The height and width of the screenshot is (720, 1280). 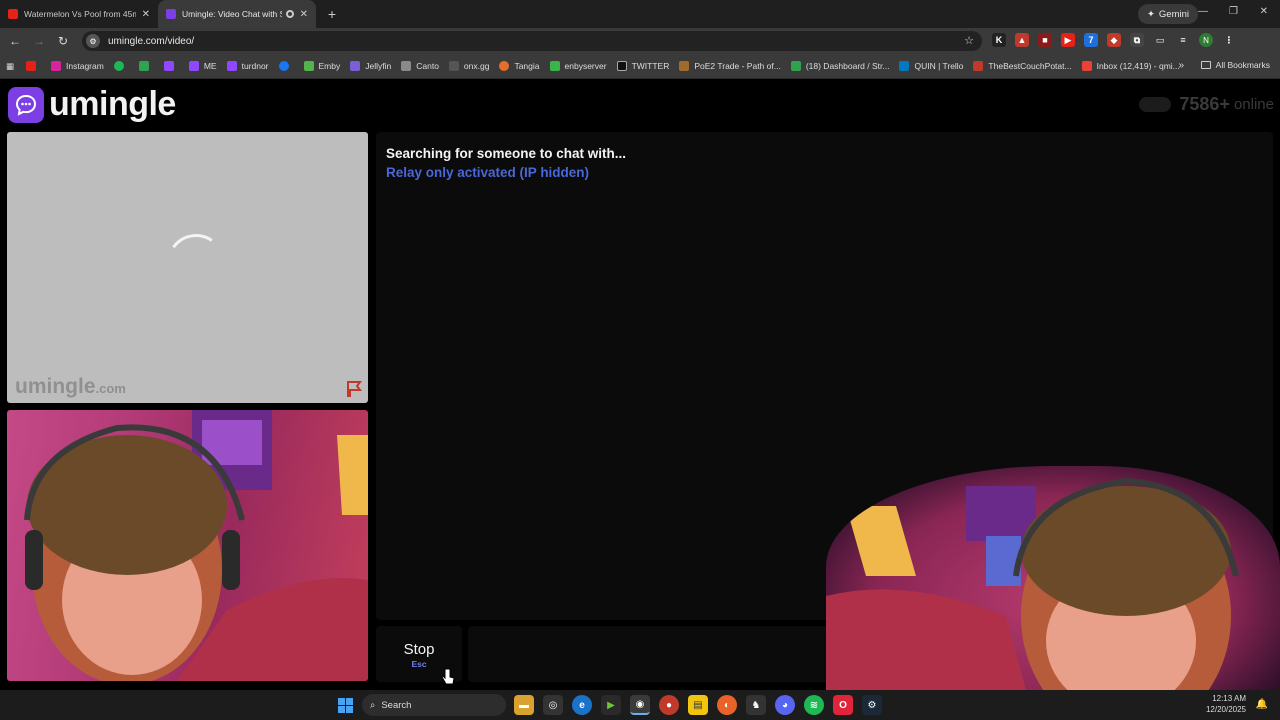 I want to click on steam-icon: ⚙, so click(x=872, y=705).